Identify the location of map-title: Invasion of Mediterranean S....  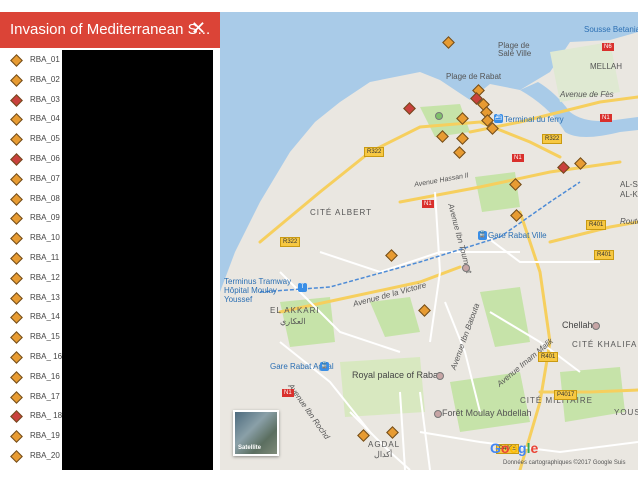
(110, 29).